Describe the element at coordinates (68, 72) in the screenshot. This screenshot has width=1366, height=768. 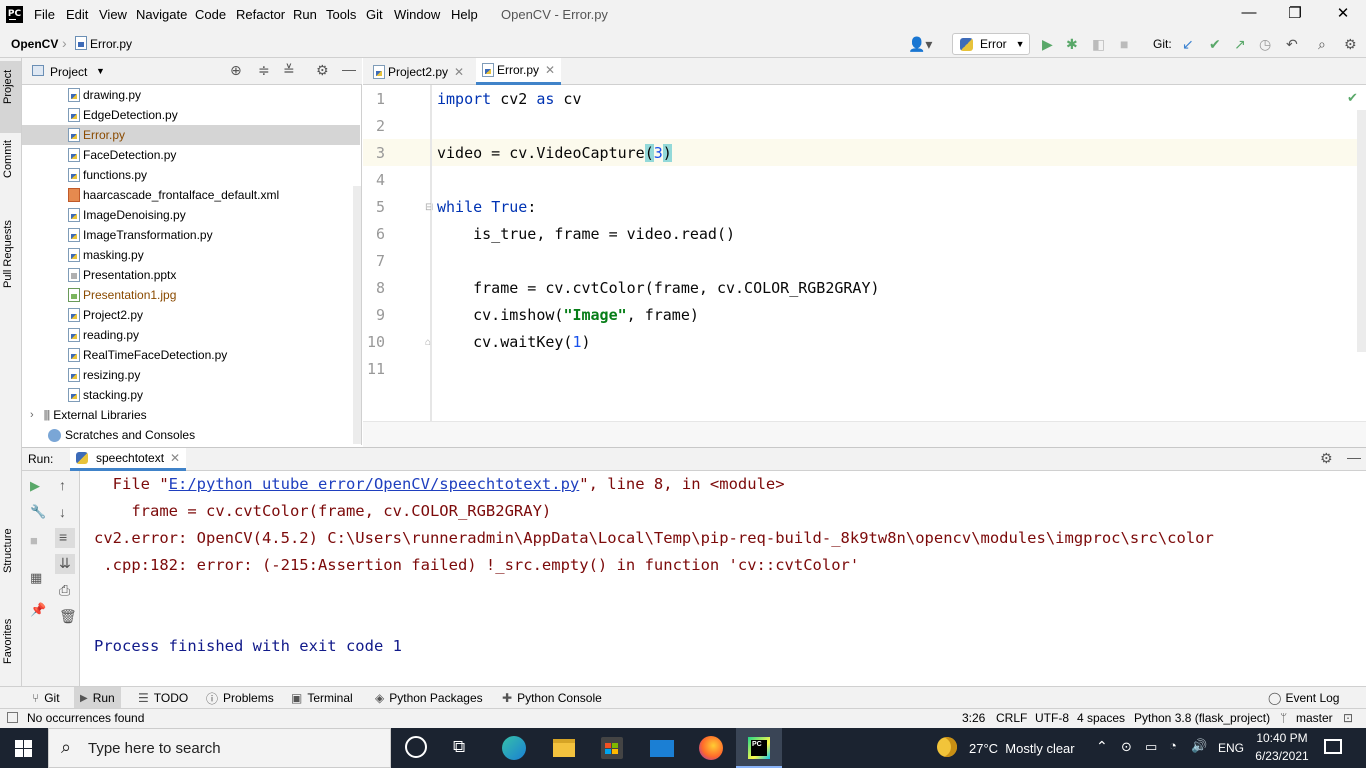
I see `project-panel-title: Project` at that location.